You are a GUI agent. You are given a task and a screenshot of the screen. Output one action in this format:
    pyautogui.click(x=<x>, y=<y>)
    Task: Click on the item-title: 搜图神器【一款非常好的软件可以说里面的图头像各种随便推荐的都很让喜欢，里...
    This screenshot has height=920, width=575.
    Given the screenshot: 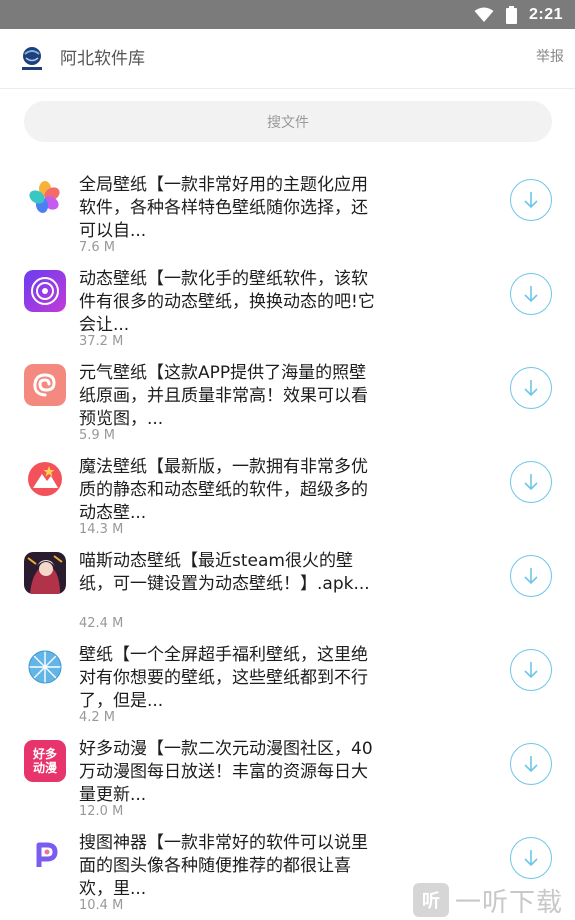 What is the action you would take?
    pyautogui.click(x=223, y=866)
    